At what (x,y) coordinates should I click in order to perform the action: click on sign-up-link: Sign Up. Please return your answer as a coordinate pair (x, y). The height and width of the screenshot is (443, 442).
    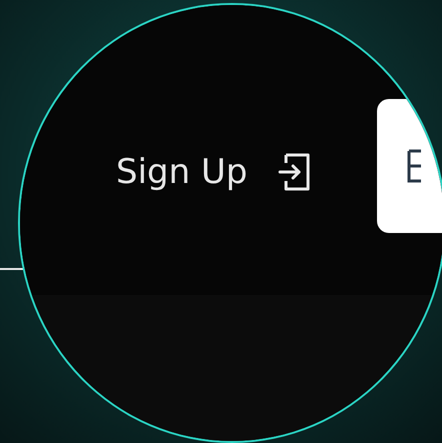
    Looking at the image, I should click on (214, 172).